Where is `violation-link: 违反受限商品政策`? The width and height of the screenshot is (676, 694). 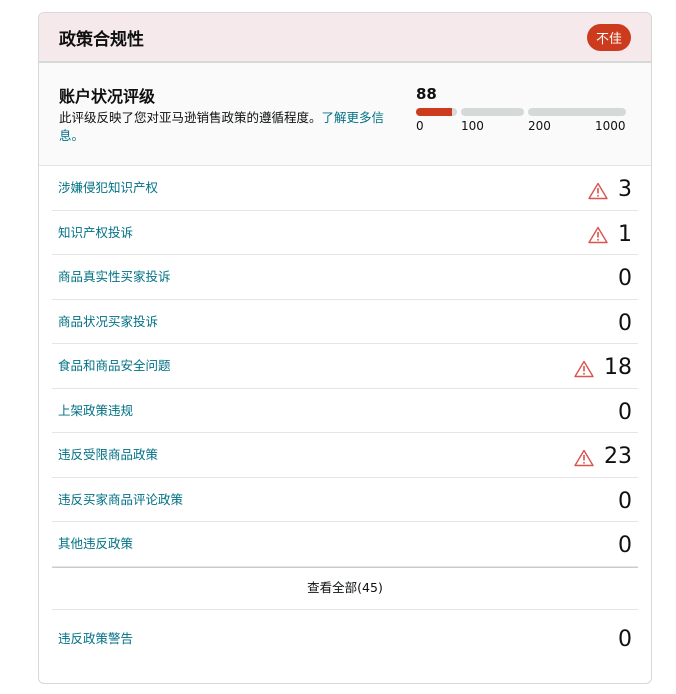 violation-link: 违反受限商品政策 is located at coordinates (108, 453).